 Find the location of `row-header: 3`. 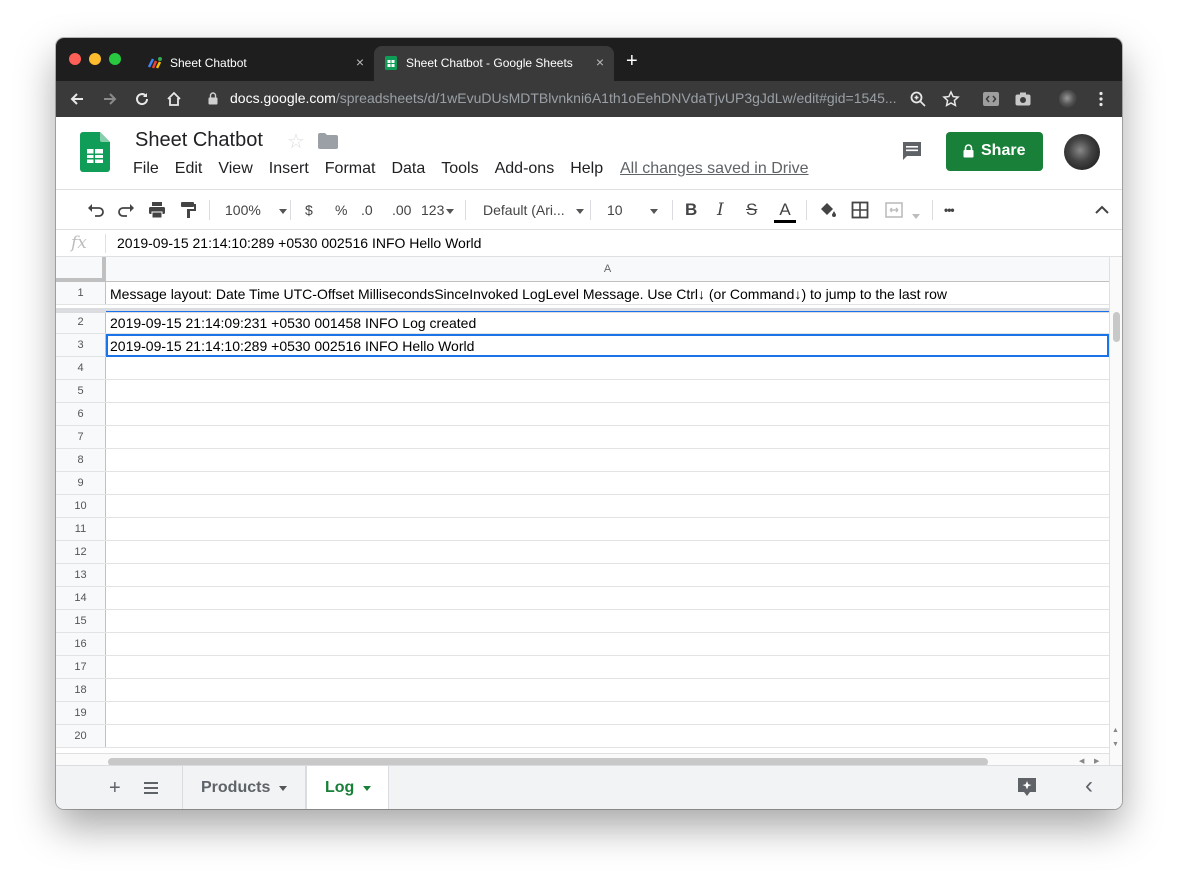

row-header: 3 is located at coordinates (81, 345).